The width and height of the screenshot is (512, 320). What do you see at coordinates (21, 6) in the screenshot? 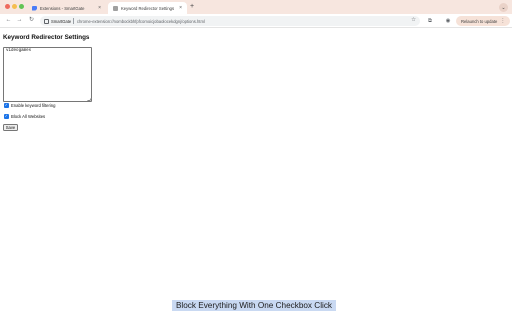
I see `fullscreen-window-button` at bounding box center [21, 6].